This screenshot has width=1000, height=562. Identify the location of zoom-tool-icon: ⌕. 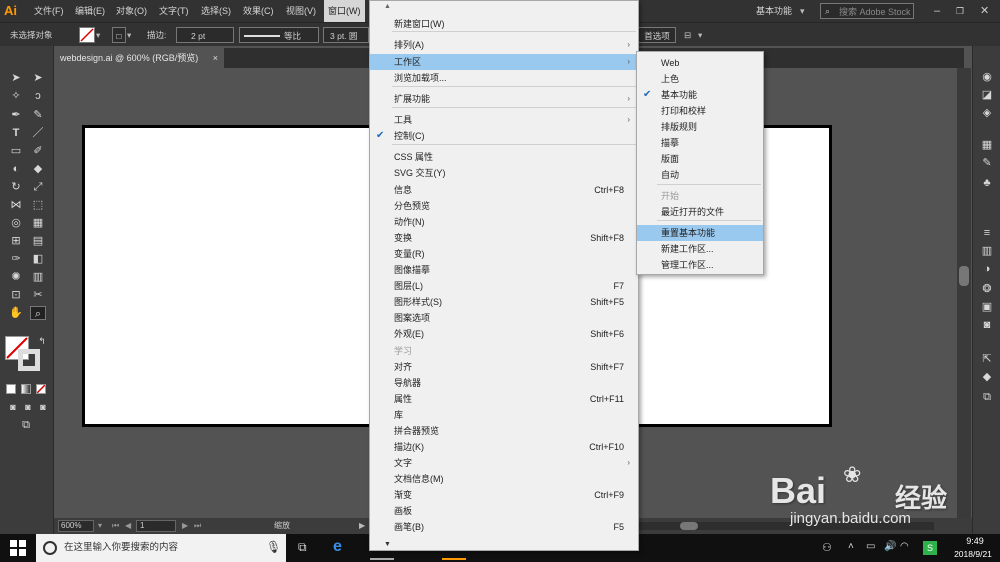
(38, 313).